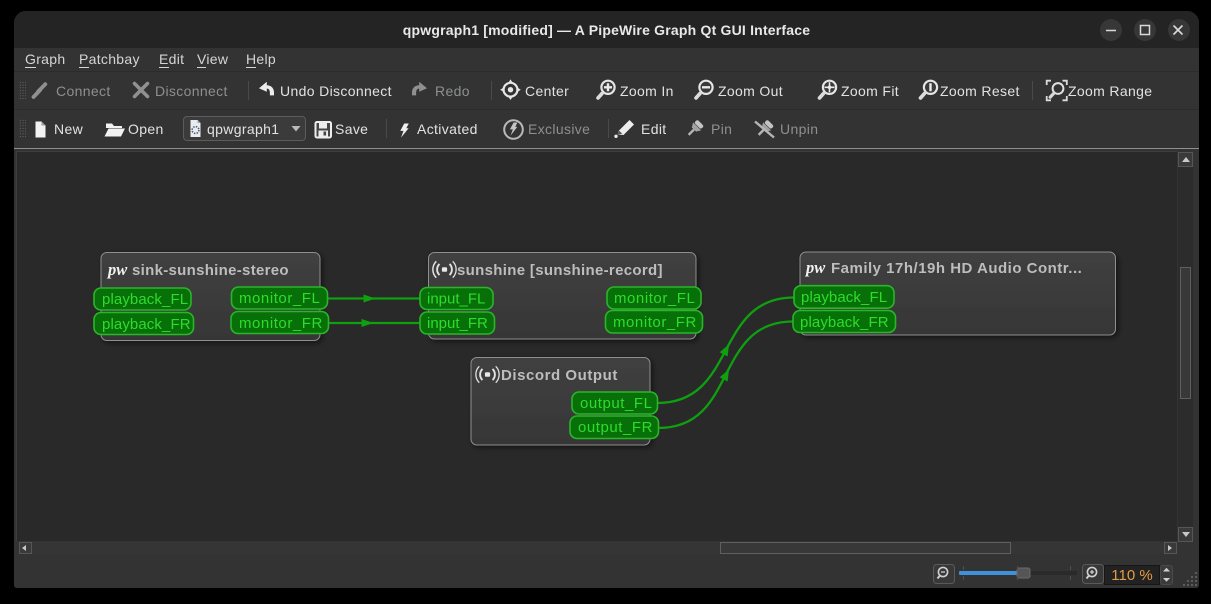 Image resolution: width=1211 pixels, height=604 pixels. Describe the element at coordinates (457, 323) in the screenshot. I see `svg-text: input_FR` at that location.